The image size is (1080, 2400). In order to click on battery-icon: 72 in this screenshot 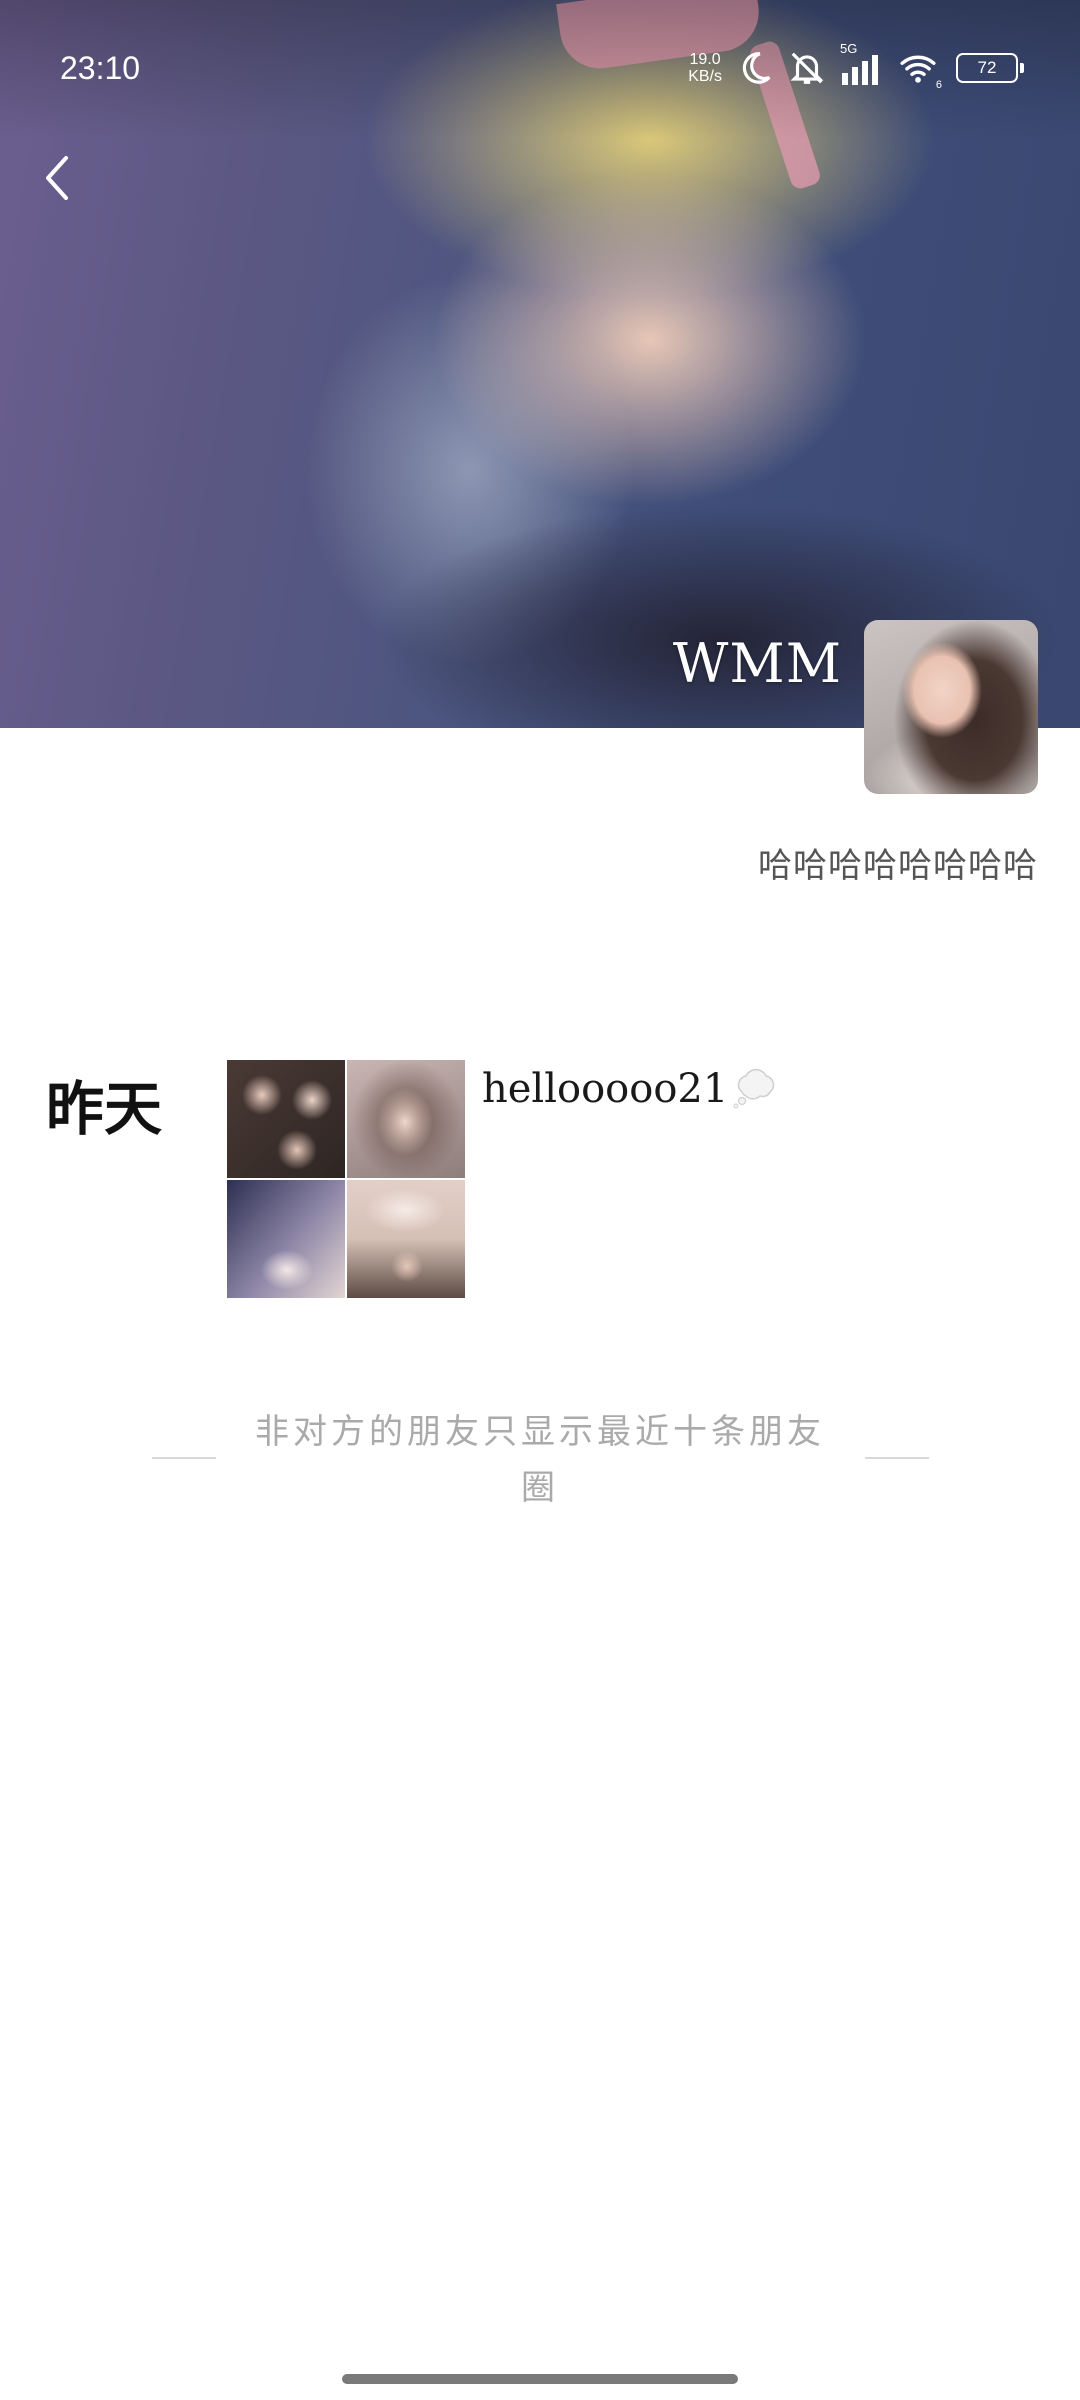, I will do `click(990, 68)`.